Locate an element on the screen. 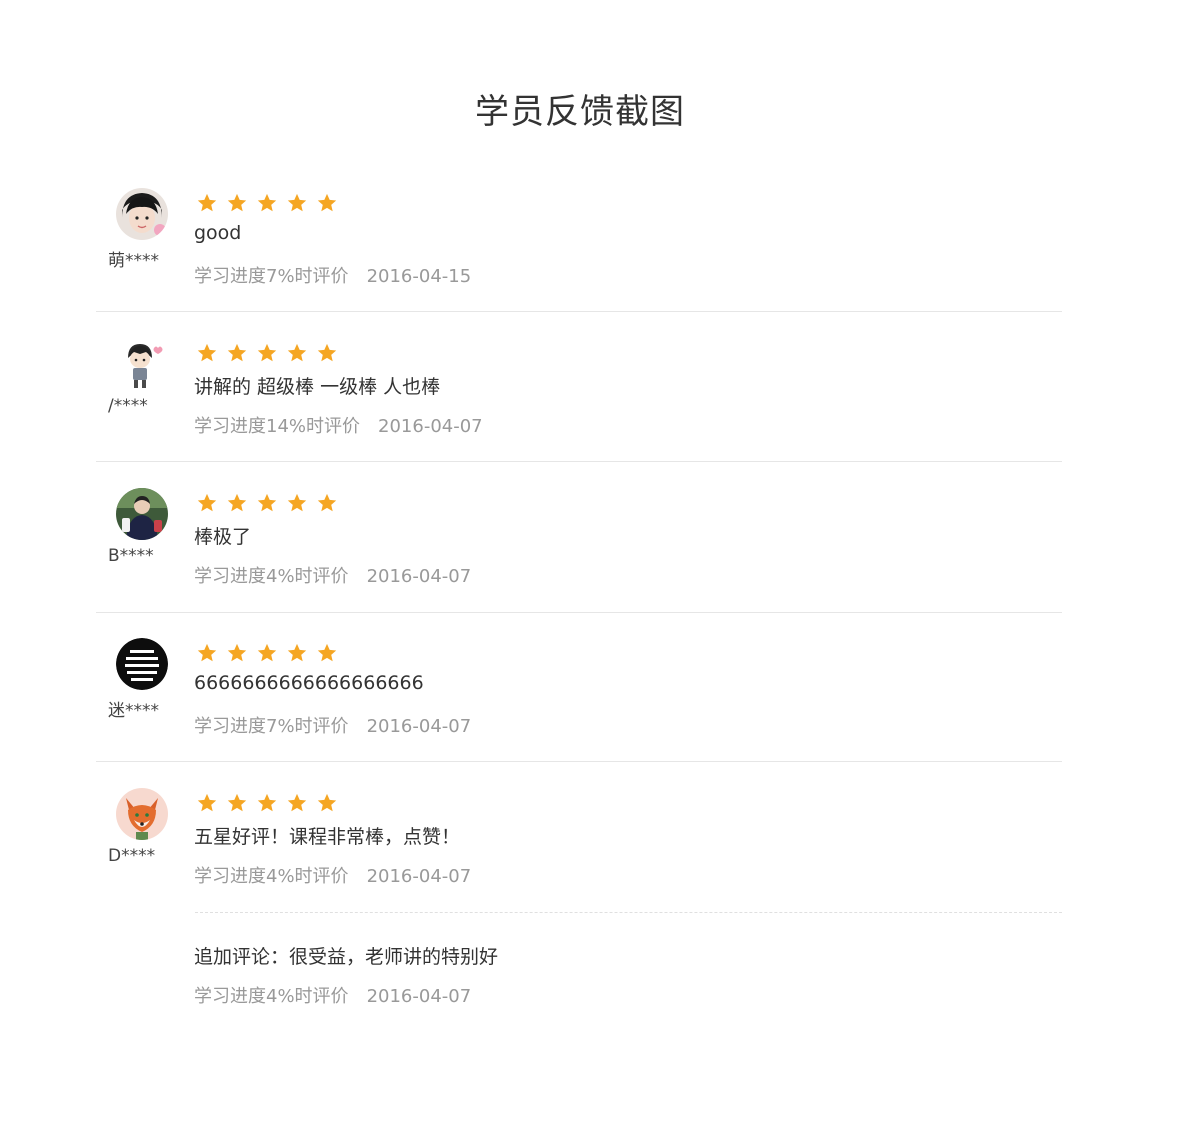  review-meta: 学习进度7%时评价 2016-04-15 is located at coordinates (332, 275).